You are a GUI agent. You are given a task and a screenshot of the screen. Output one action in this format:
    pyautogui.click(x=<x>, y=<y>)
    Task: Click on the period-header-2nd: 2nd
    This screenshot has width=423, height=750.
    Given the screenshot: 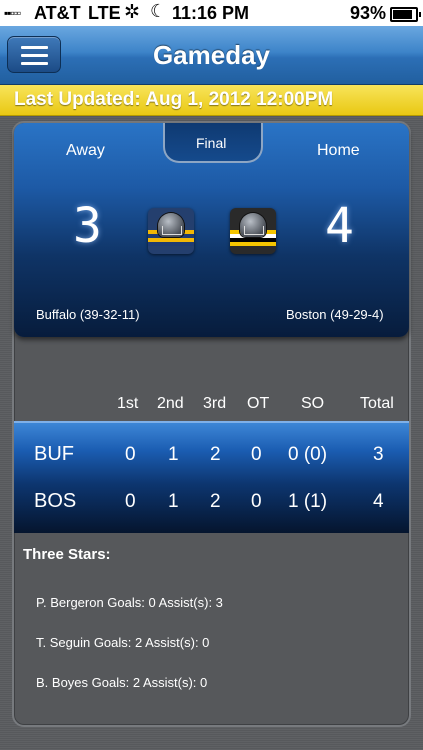 What is the action you would take?
    pyautogui.click(x=170, y=403)
    